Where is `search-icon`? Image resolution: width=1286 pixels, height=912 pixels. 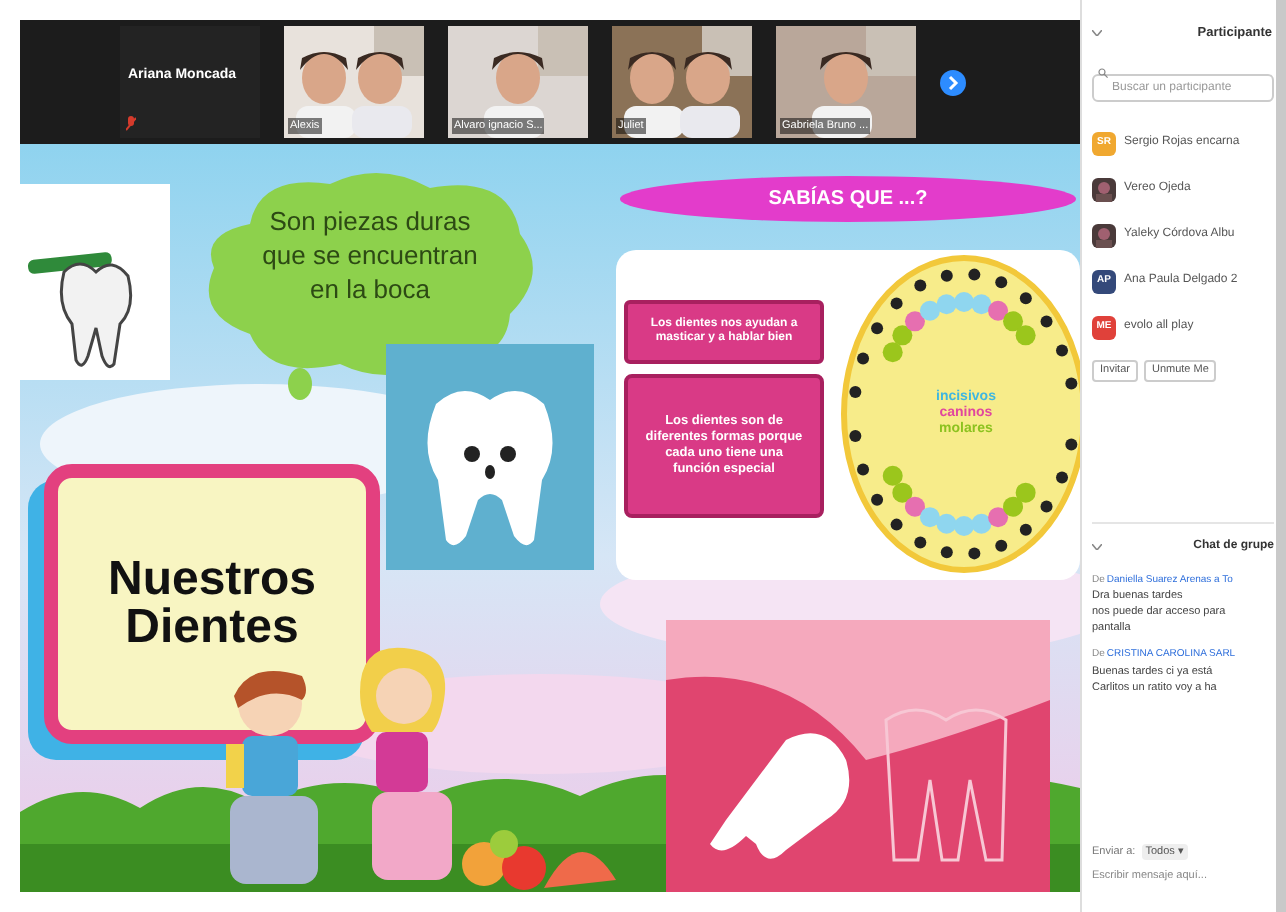 search-icon is located at coordinates (1103, 72).